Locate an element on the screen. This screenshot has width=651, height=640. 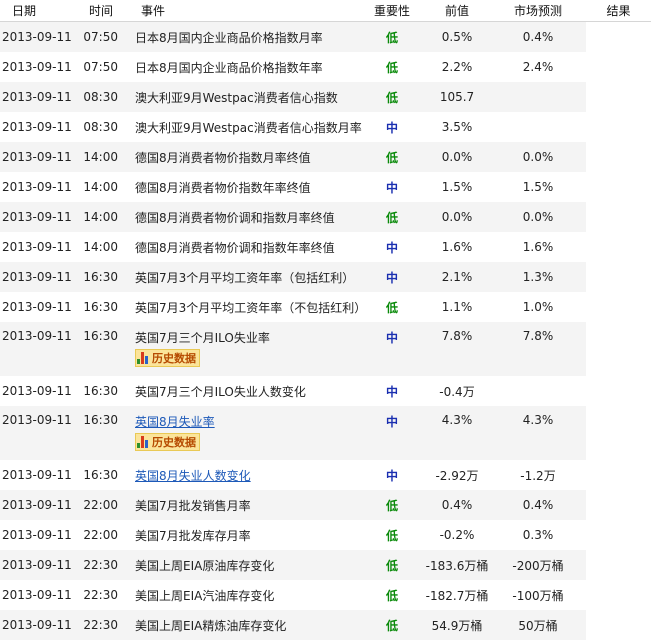
header-forecast: 市场预测 is located at coordinates (538, 11).